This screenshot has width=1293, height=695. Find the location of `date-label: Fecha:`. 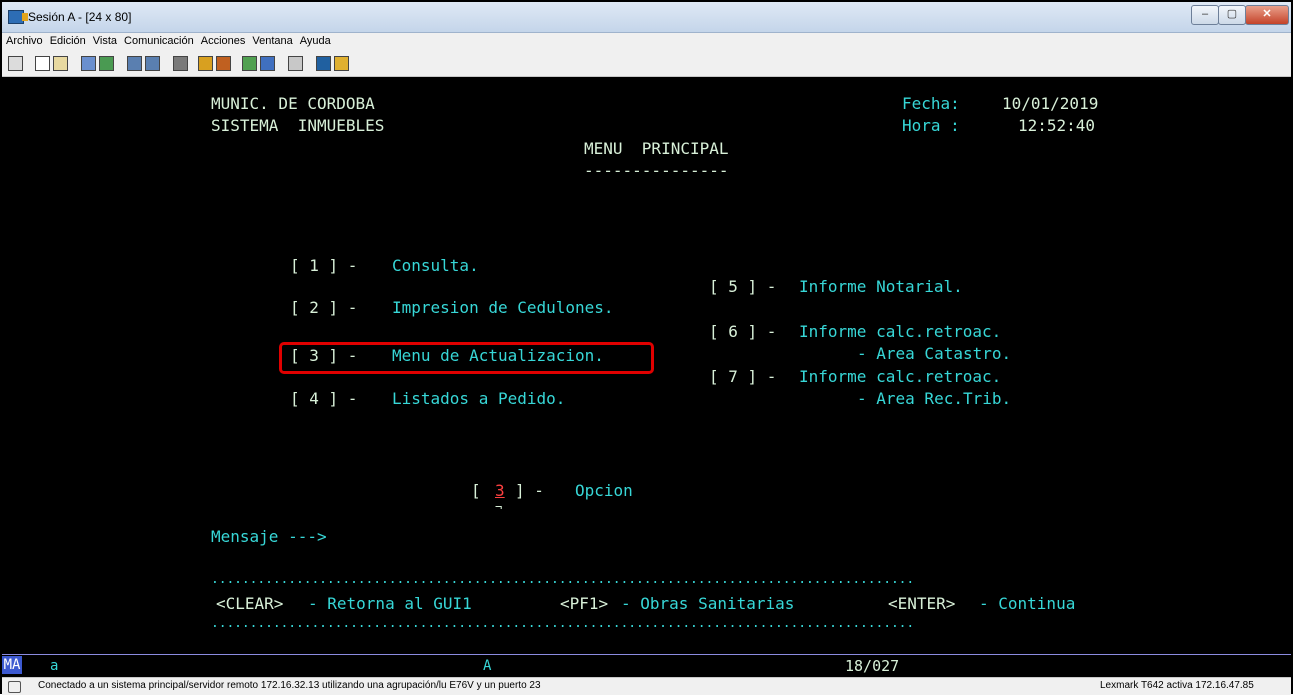

date-label: Fecha: is located at coordinates (931, 103).